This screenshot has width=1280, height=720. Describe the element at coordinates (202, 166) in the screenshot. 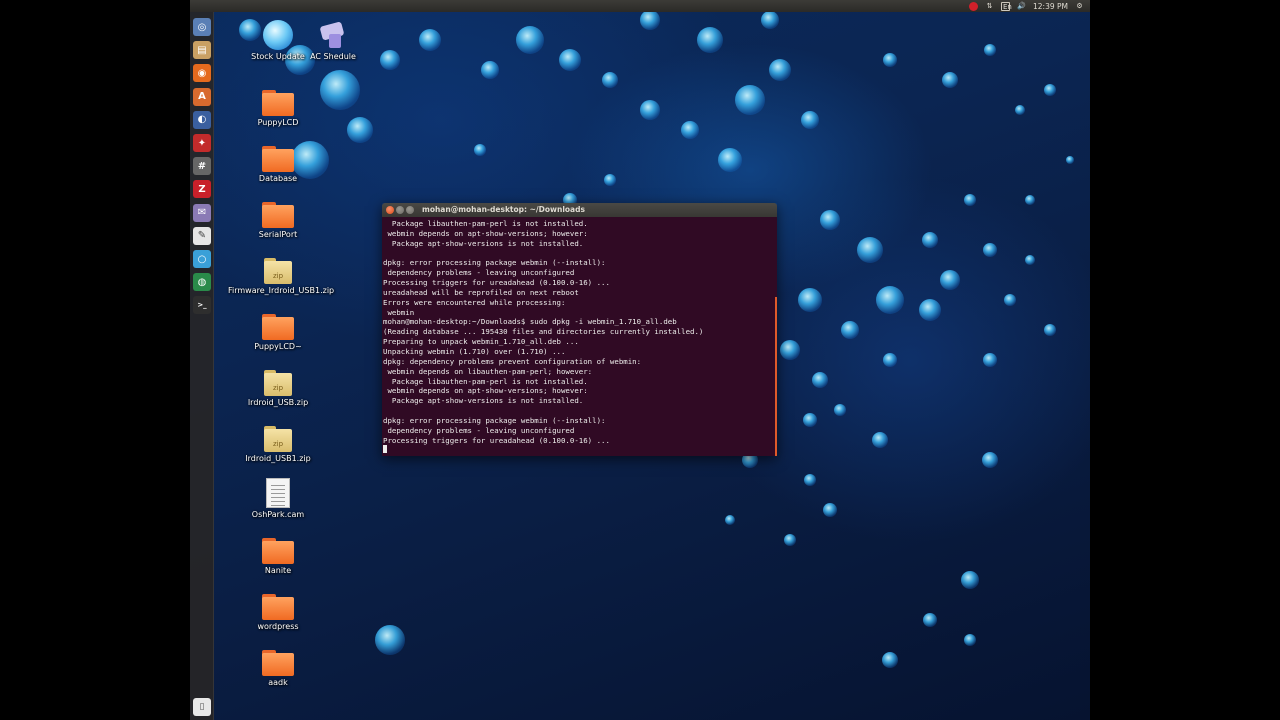

I see `calculator-icon: #` at that location.